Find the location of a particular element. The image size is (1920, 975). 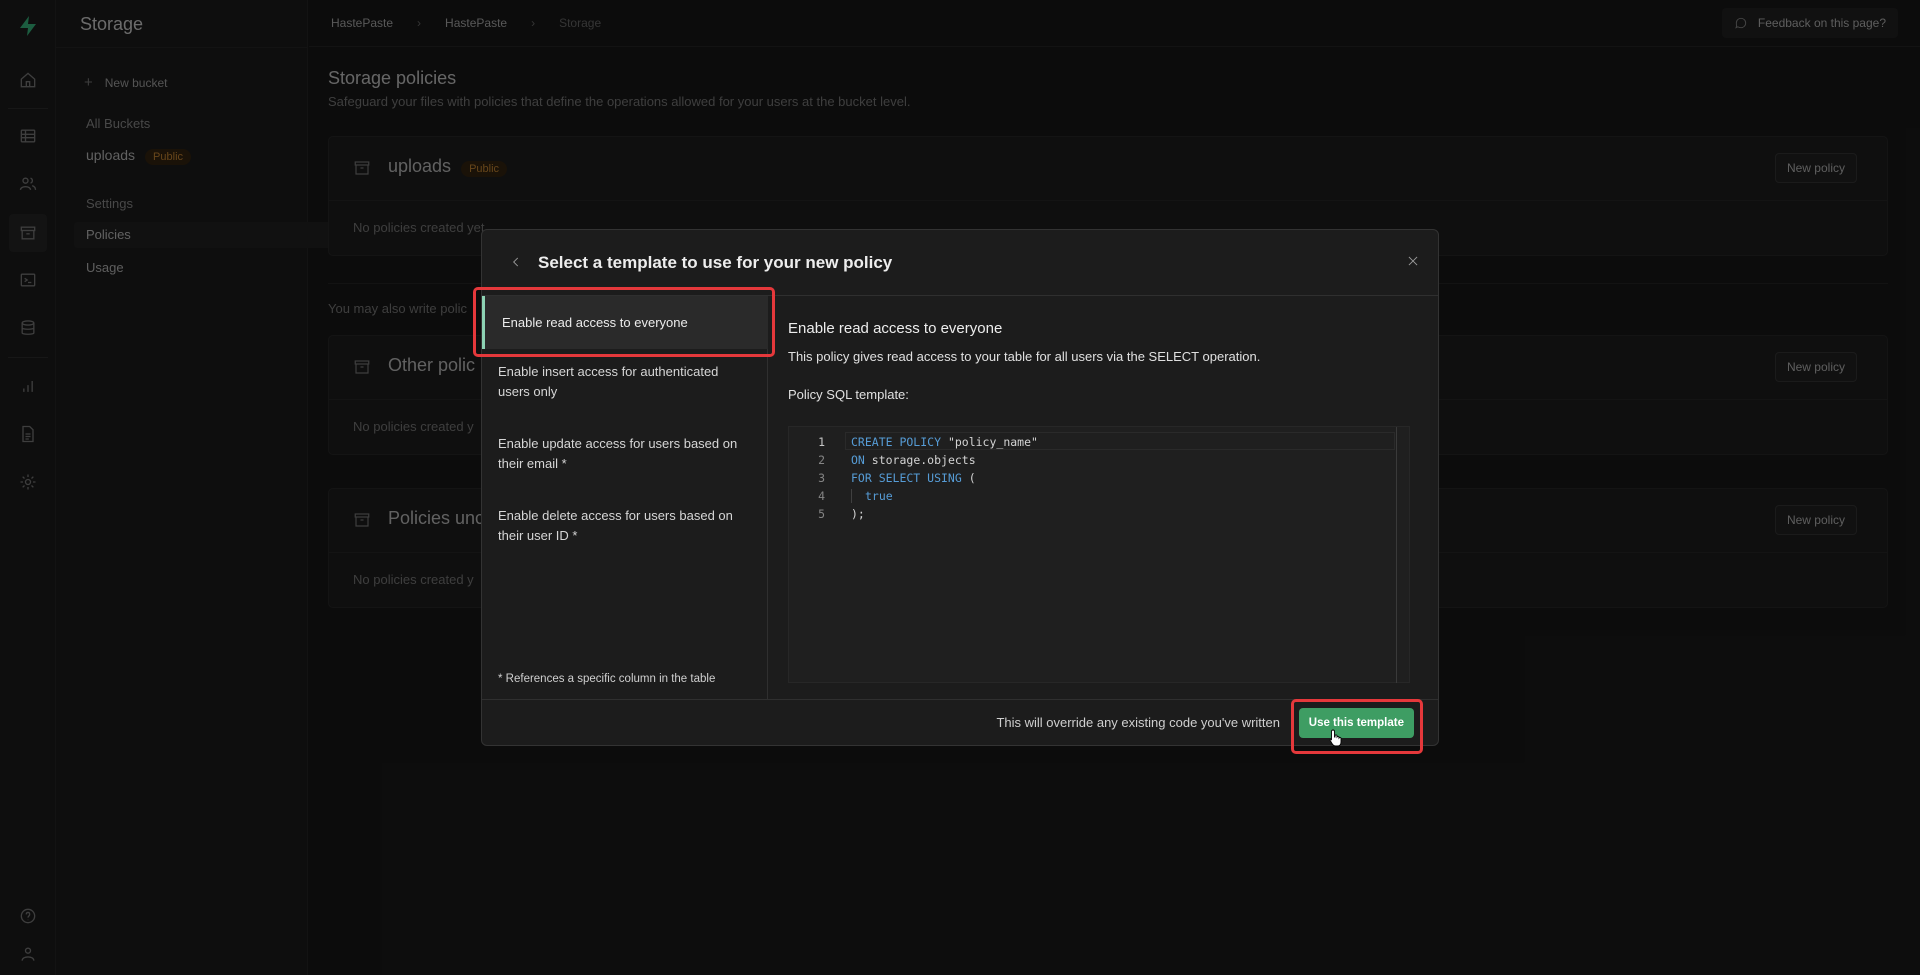

sql-label: Policy SQL template: is located at coordinates (848, 394).